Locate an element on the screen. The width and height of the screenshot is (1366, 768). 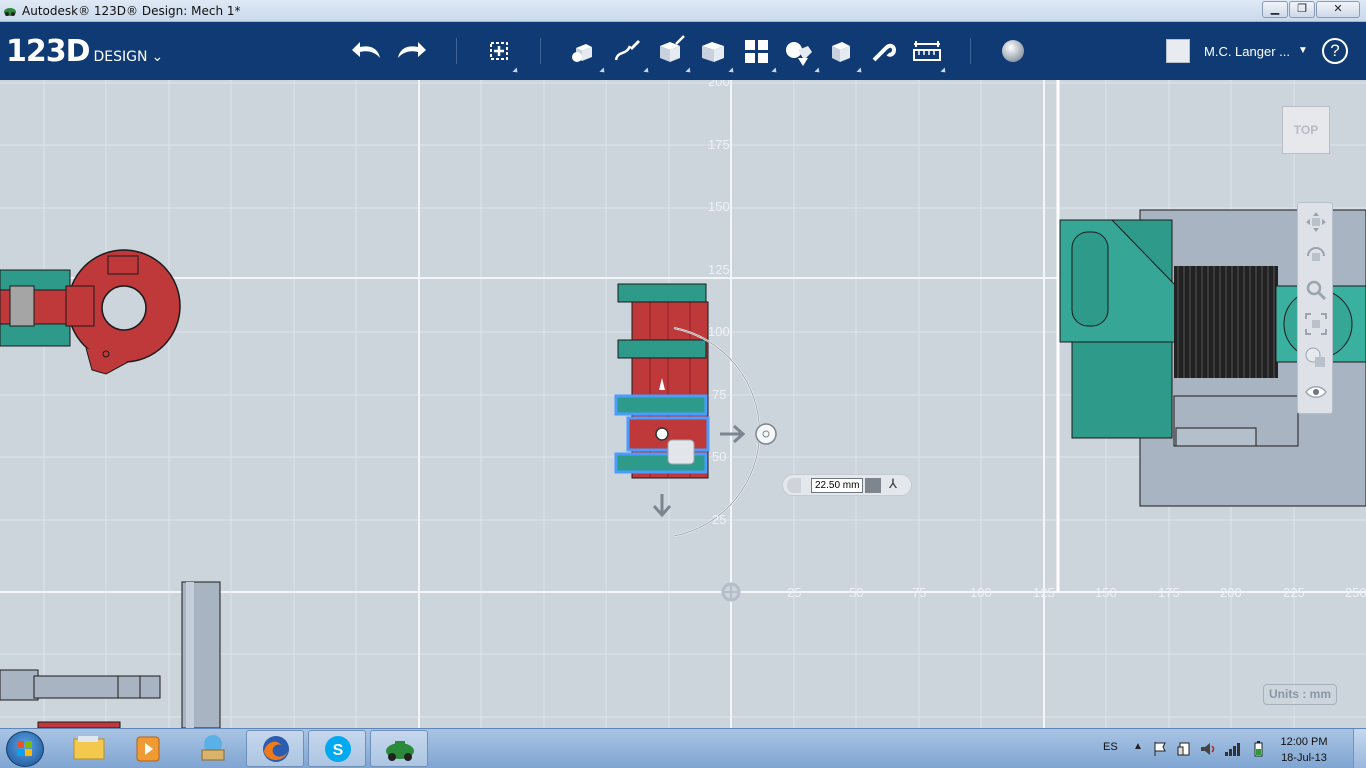
primitives-icon is located at coordinates (583, 51).